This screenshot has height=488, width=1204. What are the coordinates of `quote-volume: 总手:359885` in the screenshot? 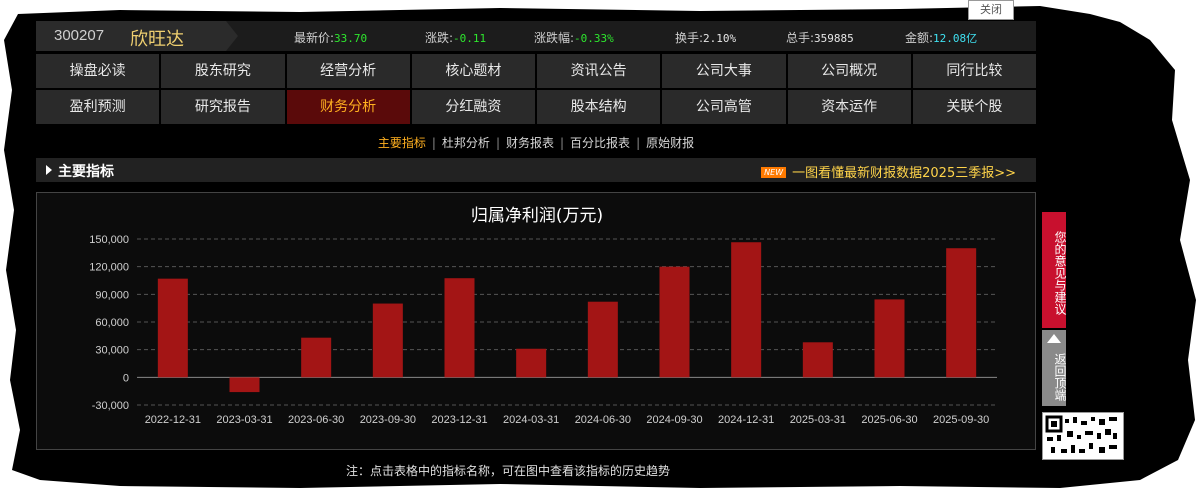 It's located at (820, 38).